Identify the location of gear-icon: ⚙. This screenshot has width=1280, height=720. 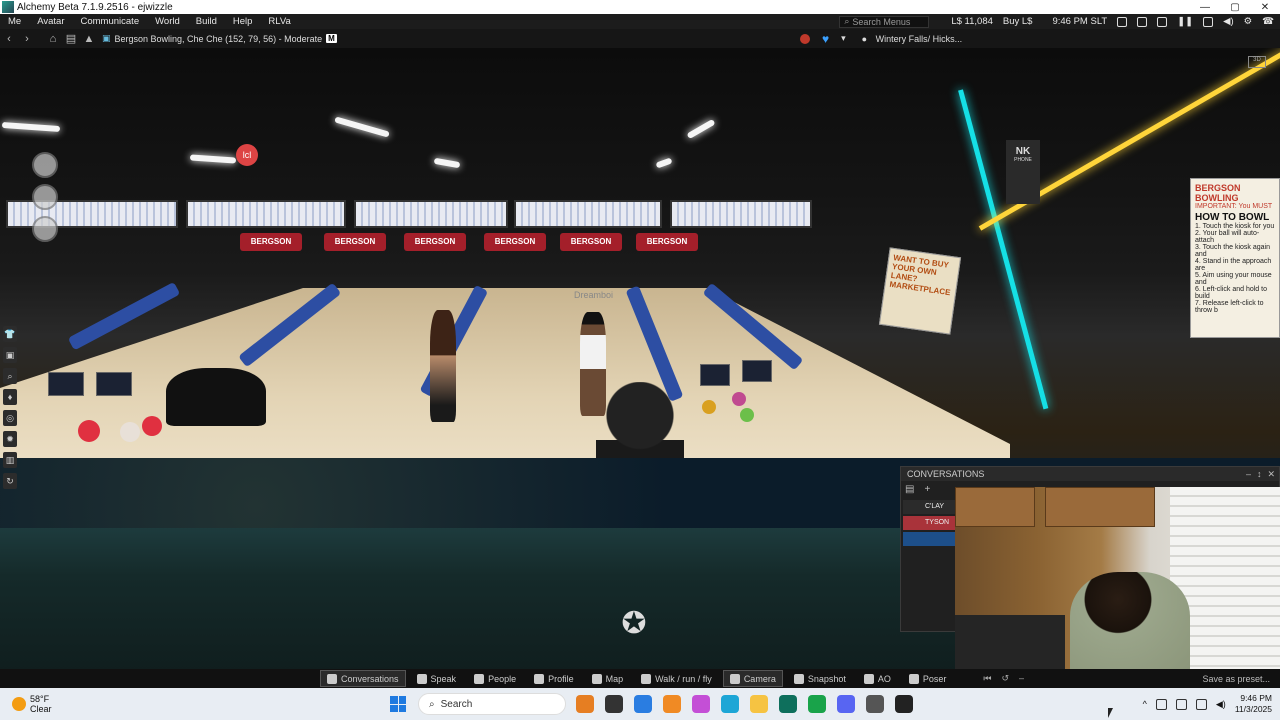
(1248, 21).